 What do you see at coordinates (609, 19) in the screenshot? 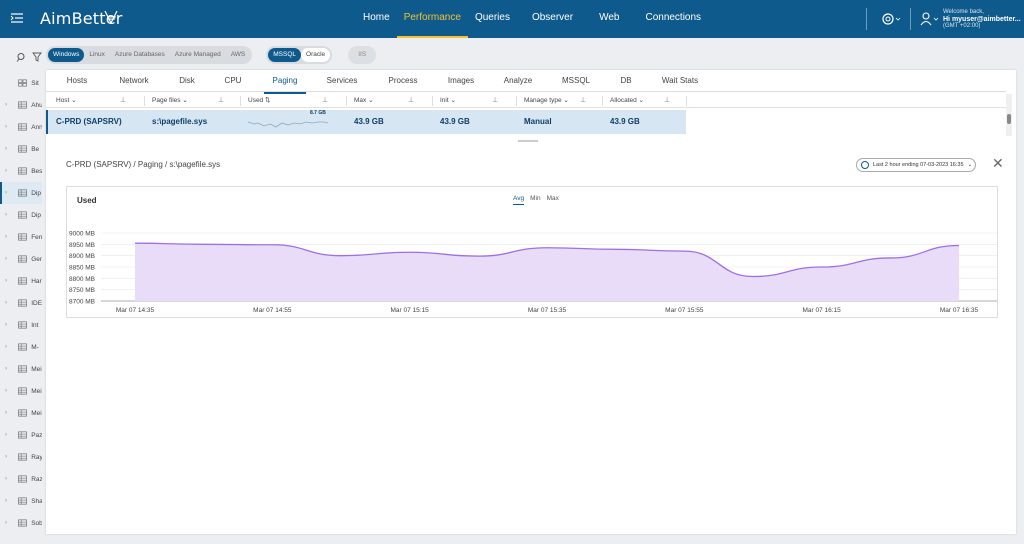
I see `nav-web: Web` at bounding box center [609, 19].